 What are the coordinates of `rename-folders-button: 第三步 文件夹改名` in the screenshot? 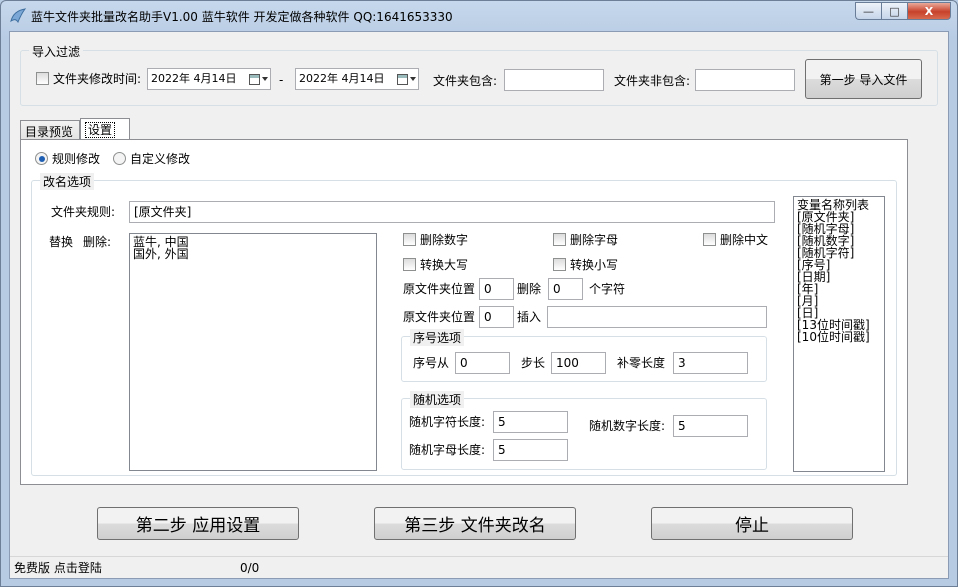 It's located at (475, 523).